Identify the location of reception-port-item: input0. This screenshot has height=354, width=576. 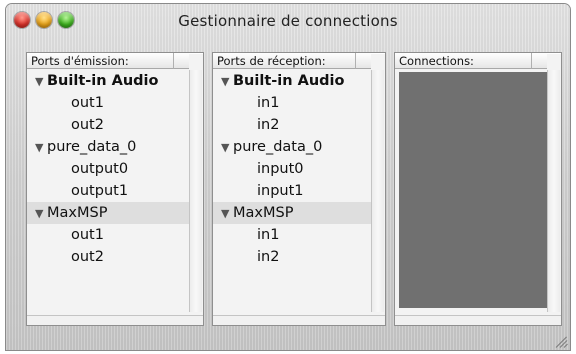
(292, 169).